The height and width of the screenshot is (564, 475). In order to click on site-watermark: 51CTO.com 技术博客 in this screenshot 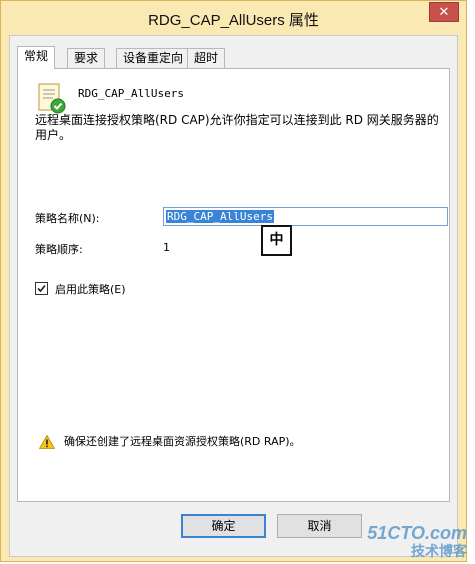, I will do `click(417, 542)`.